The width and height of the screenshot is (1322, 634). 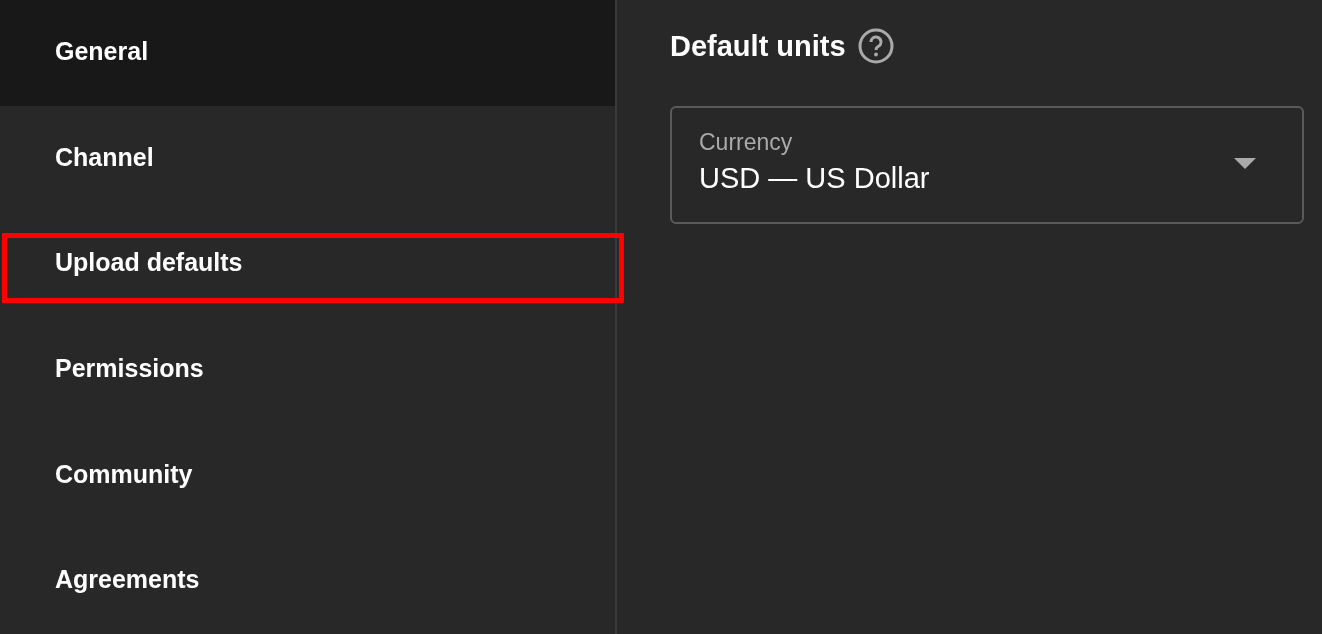 What do you see at coordinates (307, 264) in the screenshot?
I see `sidebar-item: Upload defaults` at bounding box center [307, 264].